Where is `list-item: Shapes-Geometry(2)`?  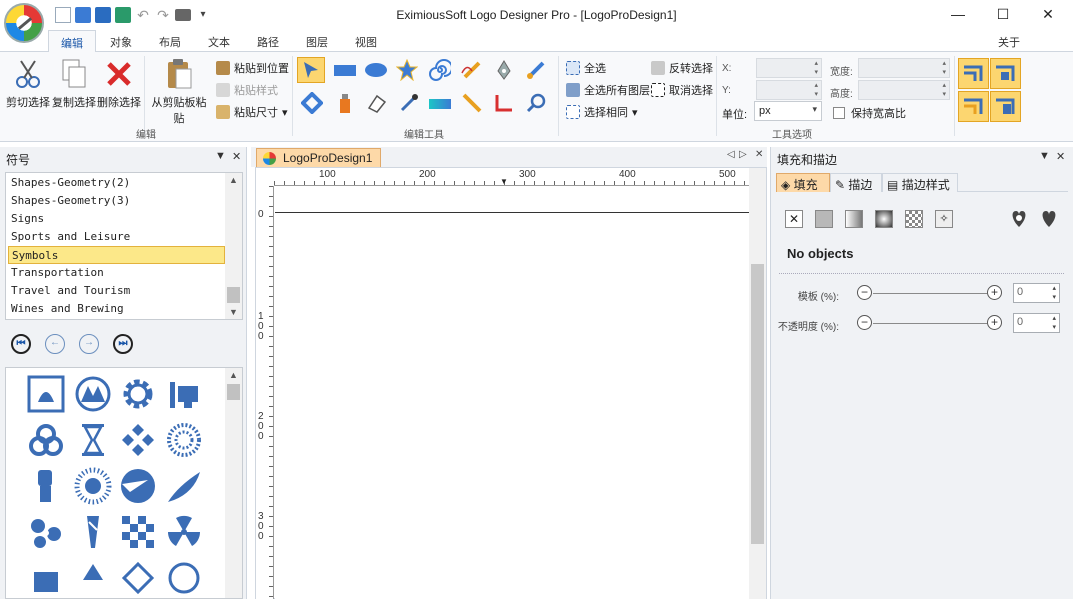 list-item: Shapes-Geometry(2) is located at coordinates (116, 183).